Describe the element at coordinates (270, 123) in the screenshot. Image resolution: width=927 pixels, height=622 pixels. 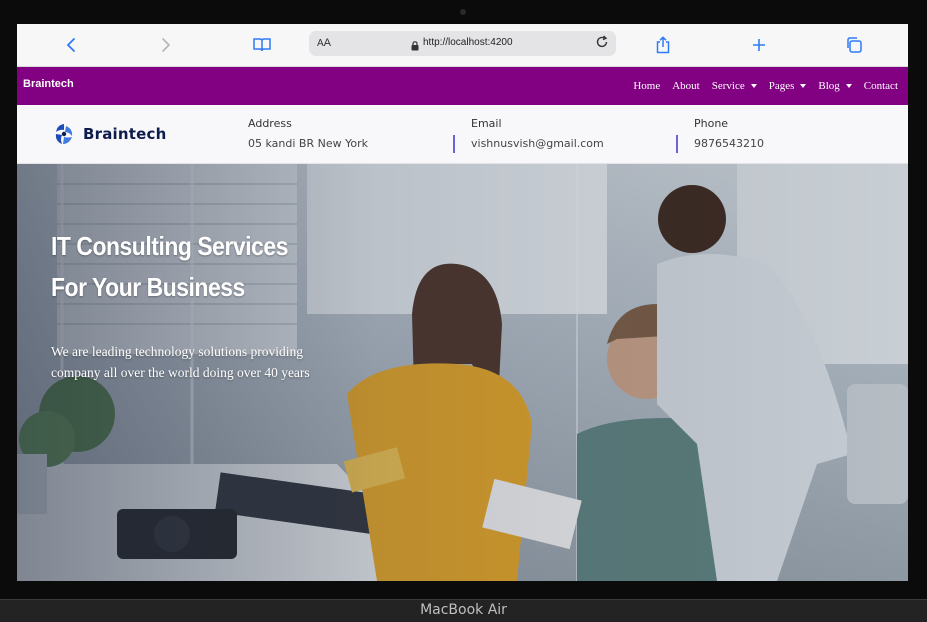
I see `address-label: Address` at that location.